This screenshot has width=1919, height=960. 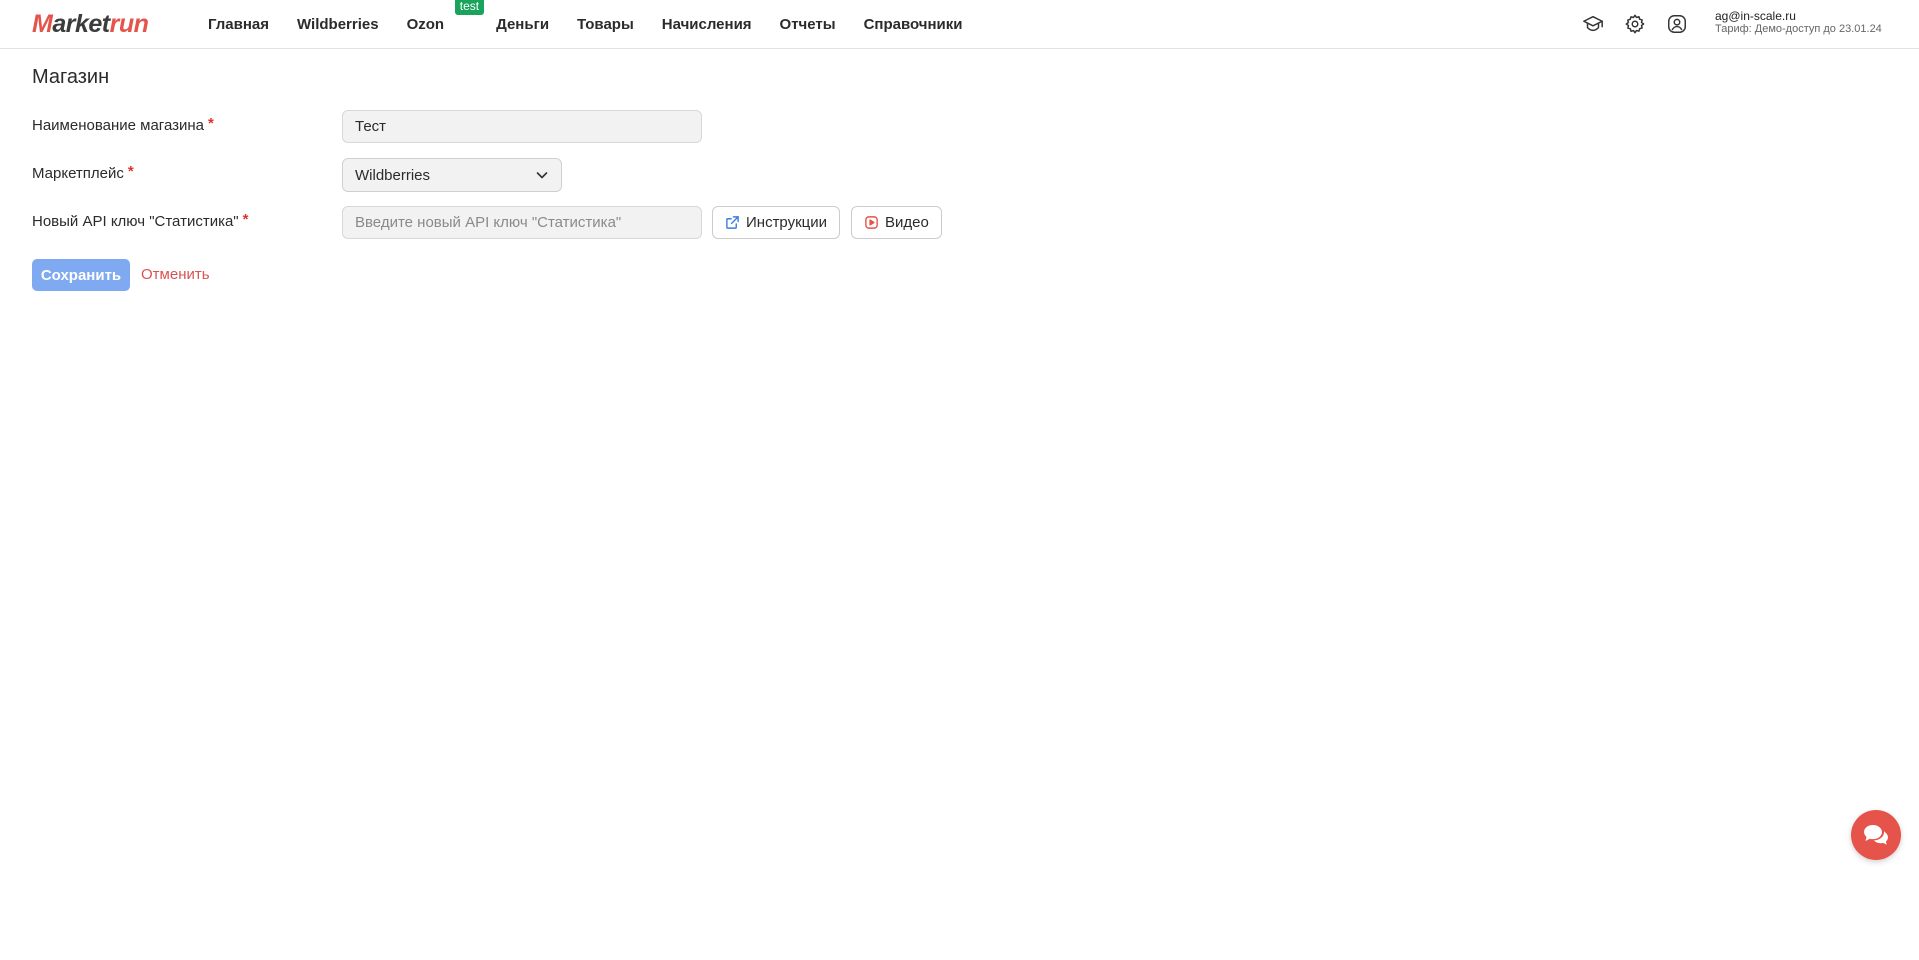 What do you see at coordinates (707, 24) in the screenshot?
I see `nav-item-accruals: Начисления` at bounding box center [707, 24].